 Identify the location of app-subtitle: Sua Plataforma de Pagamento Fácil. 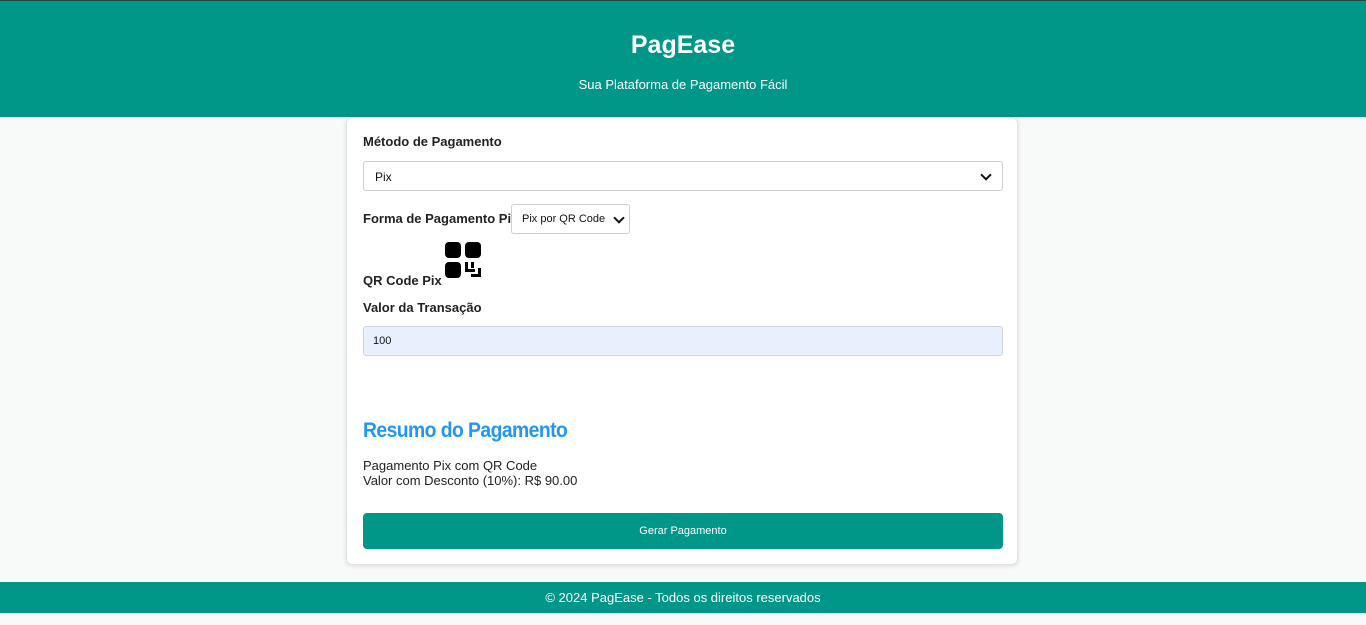
(683, 84).